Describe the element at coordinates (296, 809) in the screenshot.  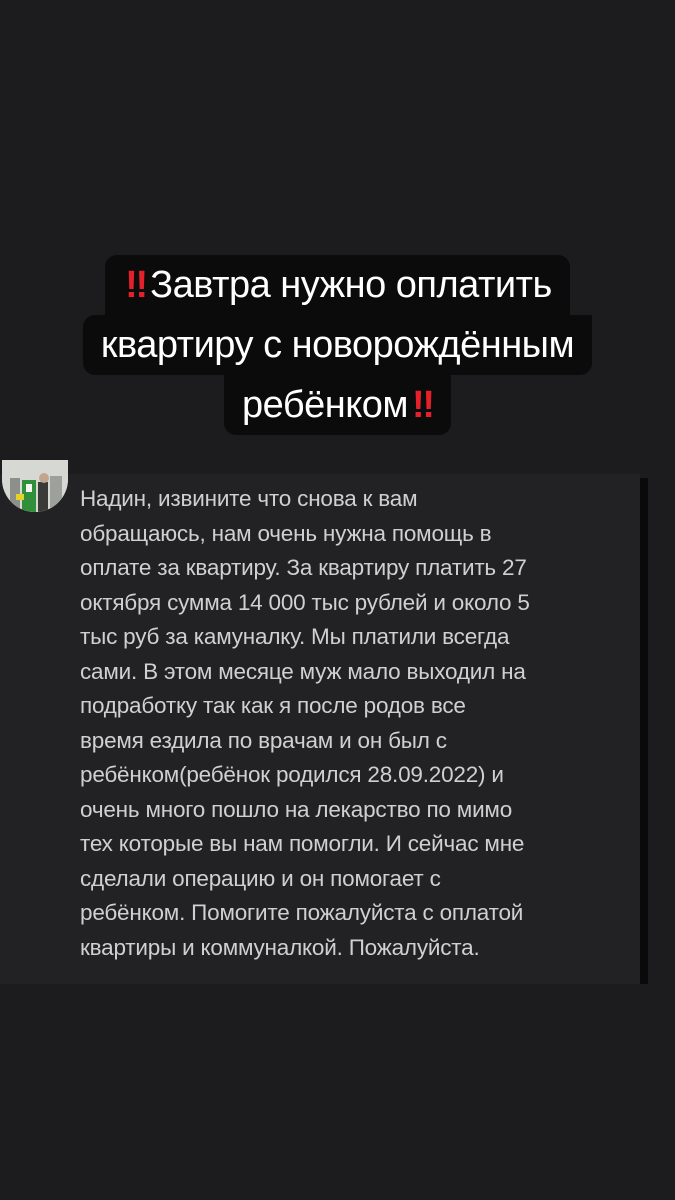
I see `message-line: очень много пошло на лекарство по мимо` at that location.